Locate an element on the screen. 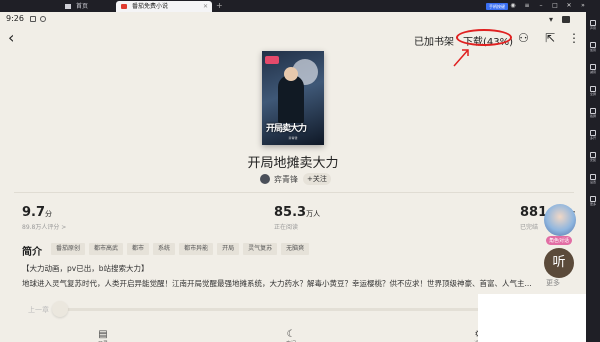 The width and height of the screenshot is (600, 342). bottom-nav-catalog: ▤ 目录 is located at coordinates (103, 336).